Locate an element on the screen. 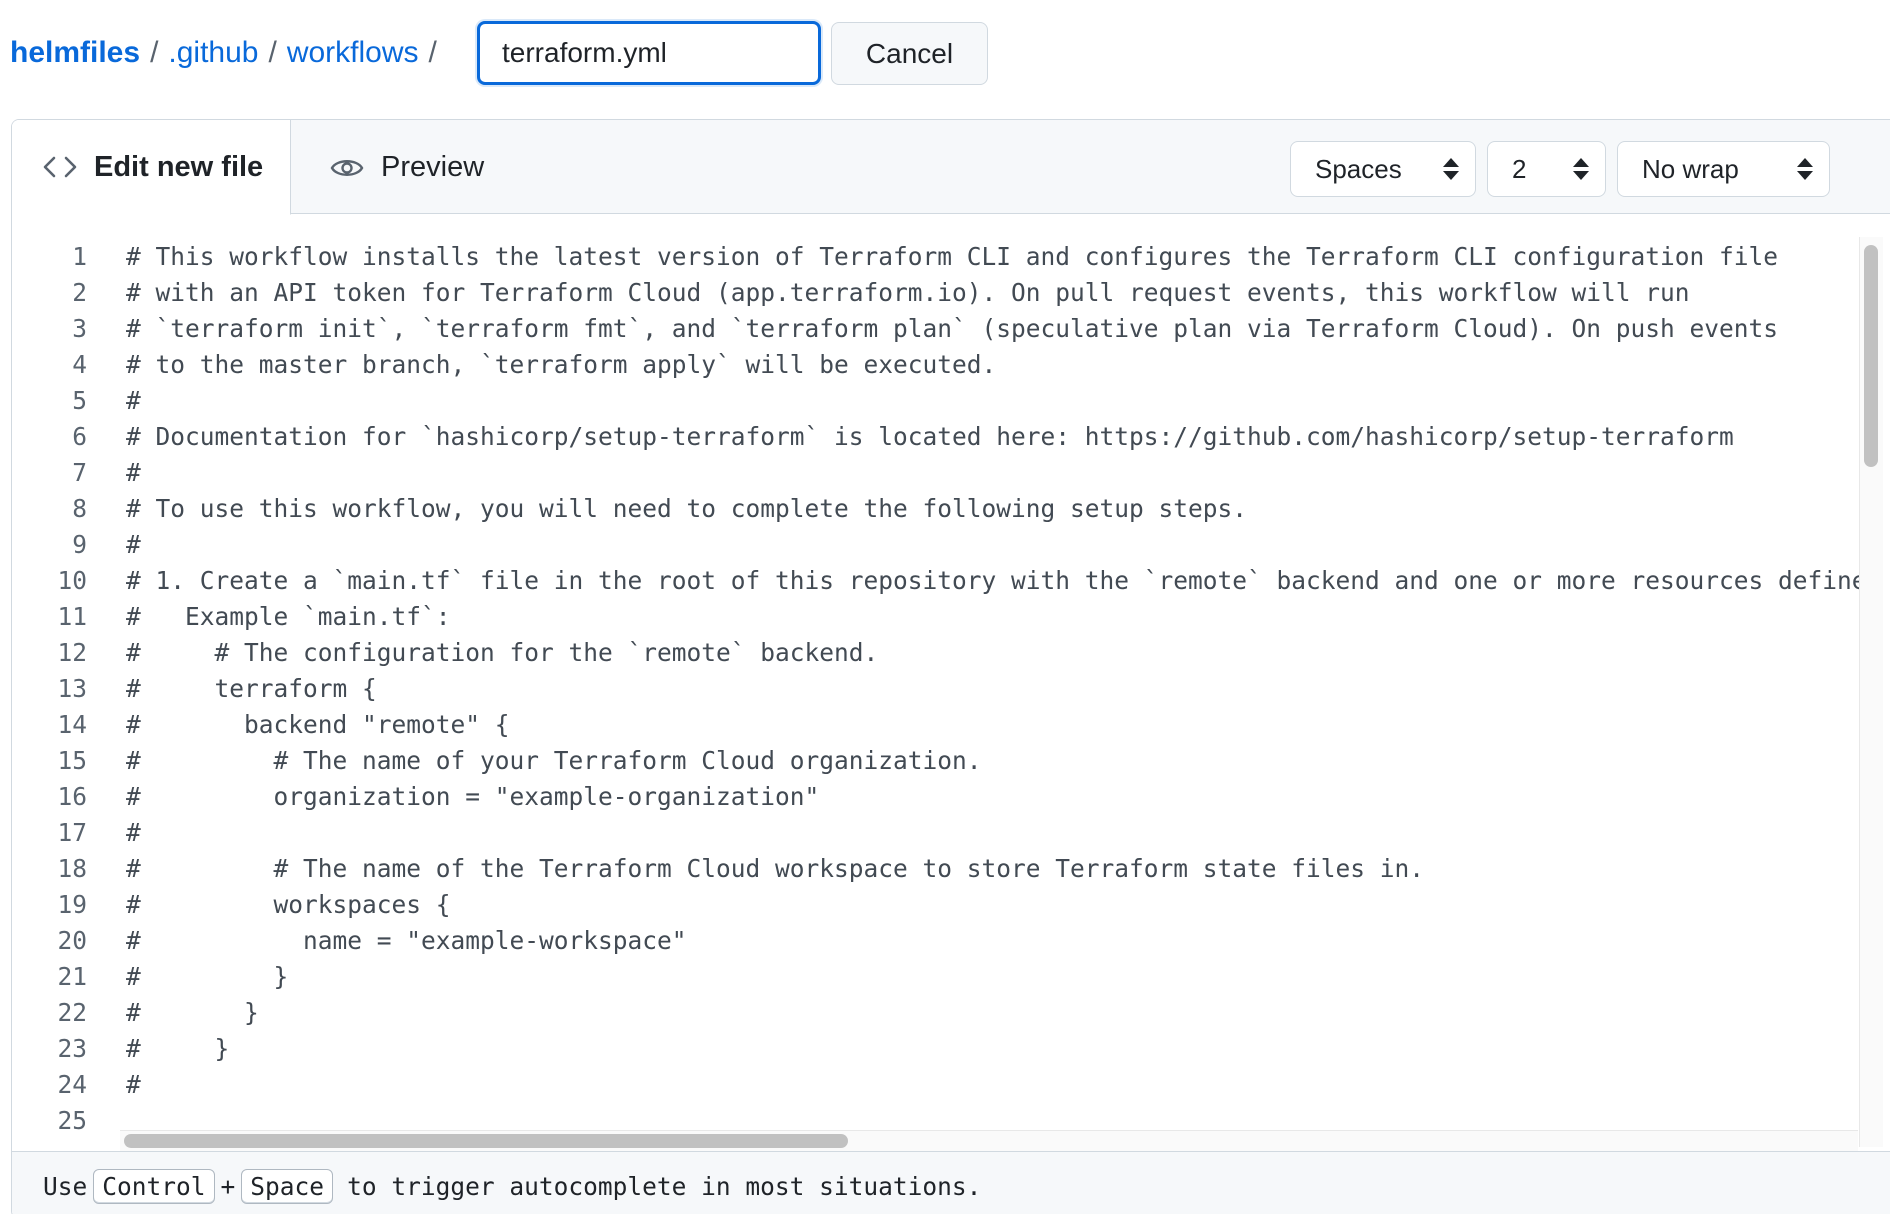 This screenshot has height=1214, width=1890. tab-edit-new-file: Edit new file is located at coordinates (151, 167).